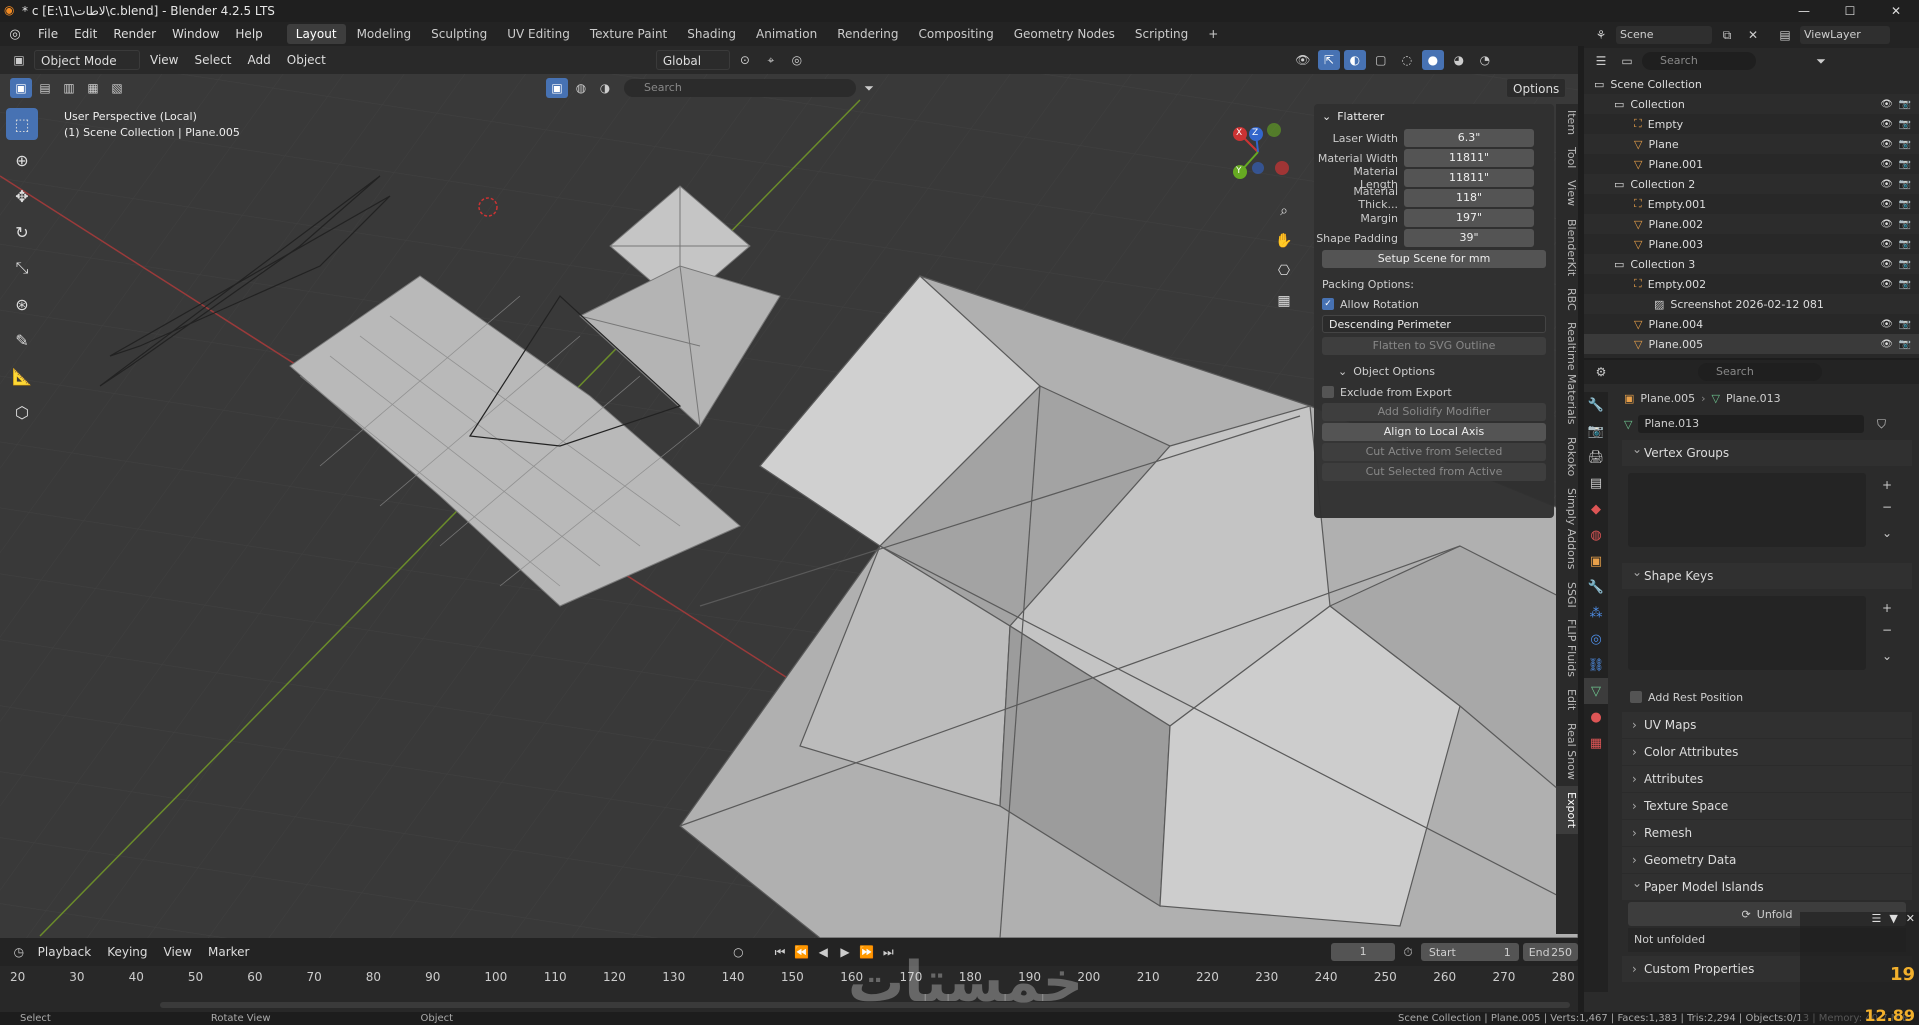 This screenshot has height=1025, width=1919. What do you see at coordinates (1747, 510) in the screenshot?
I see `vertex-groups-listbox` at bounding box center [1747, 510].